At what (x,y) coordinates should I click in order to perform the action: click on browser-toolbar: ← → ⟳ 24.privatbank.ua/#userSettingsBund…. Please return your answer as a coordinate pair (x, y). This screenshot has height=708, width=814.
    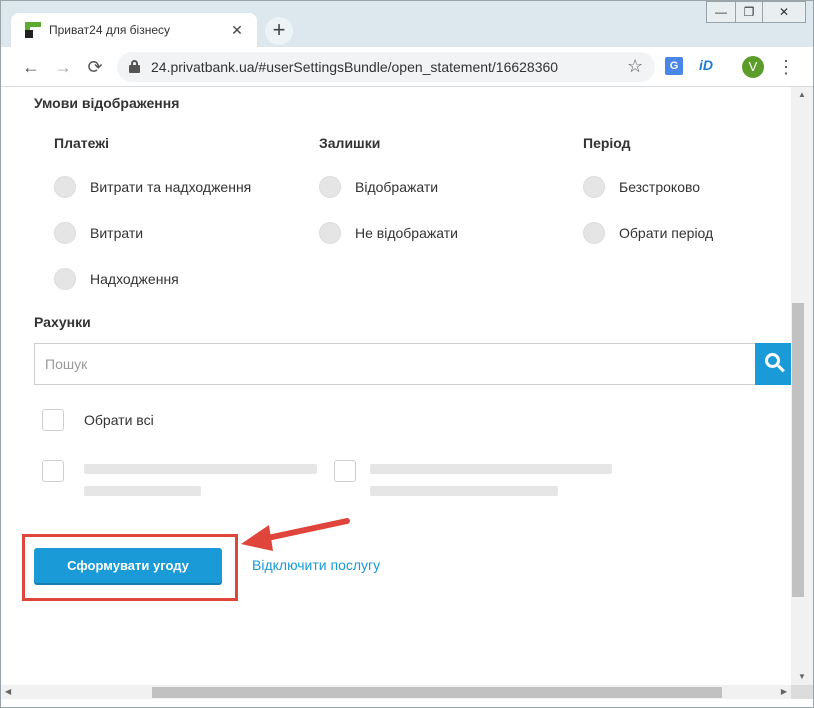
    Looking at the image, I should click on (407, 67).